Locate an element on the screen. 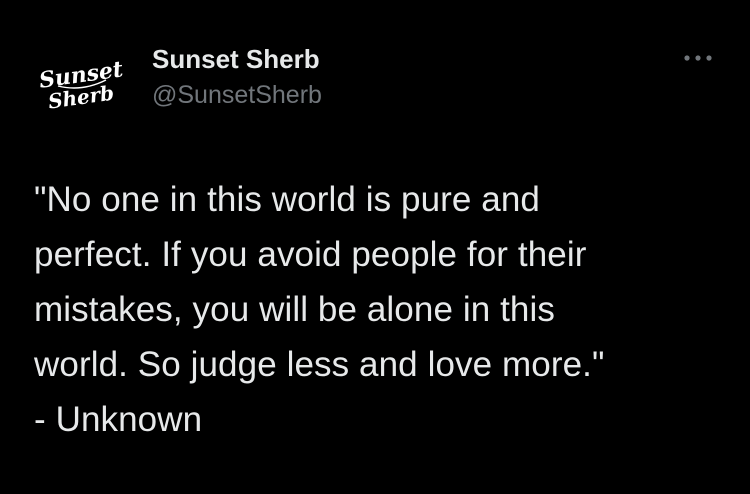 Image resolution: width=750 pixels, height=494 pixels. more-horizontal-icon is located at coordinates (698, 58).